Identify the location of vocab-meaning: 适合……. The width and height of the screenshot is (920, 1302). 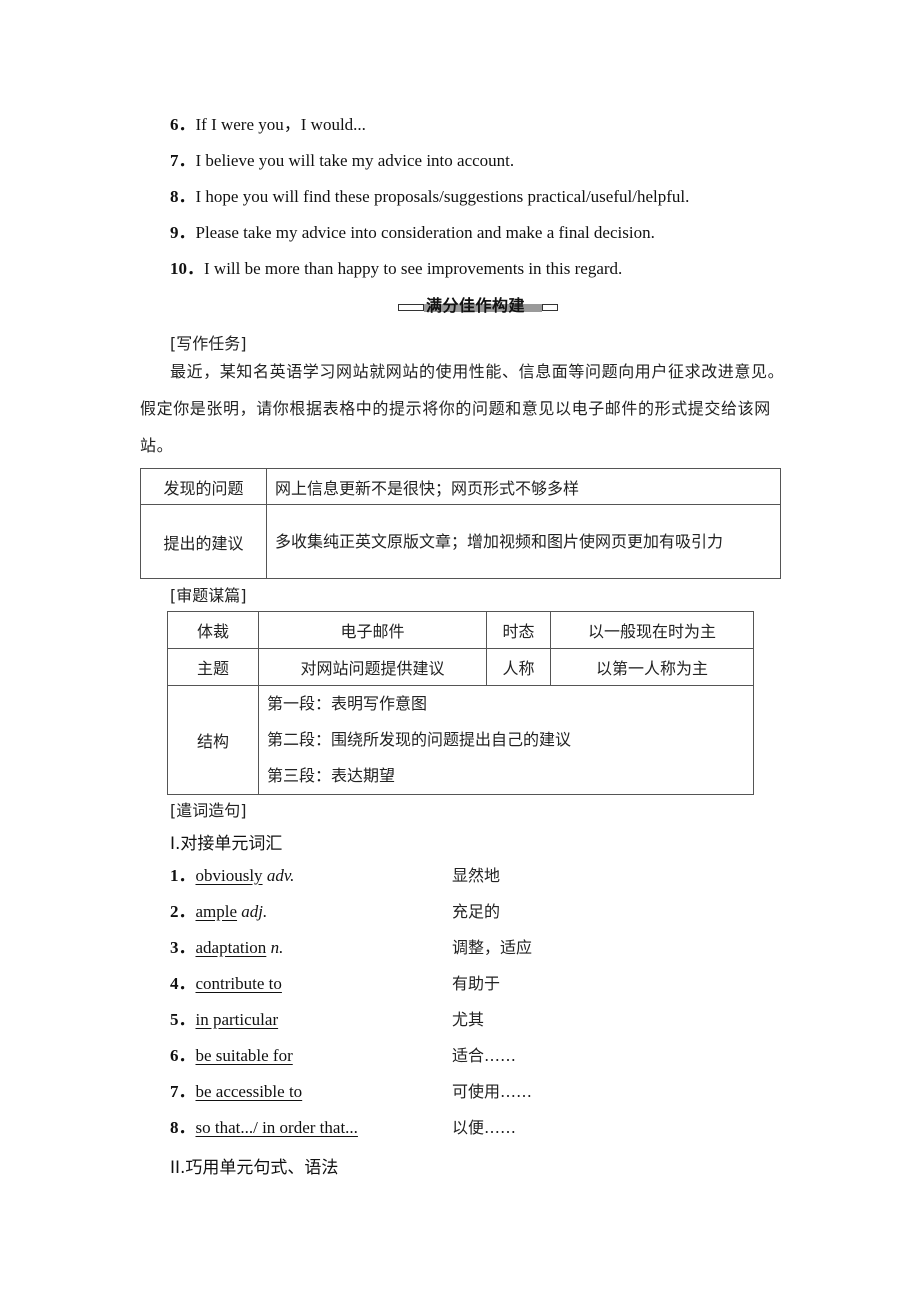
(484, 1055).